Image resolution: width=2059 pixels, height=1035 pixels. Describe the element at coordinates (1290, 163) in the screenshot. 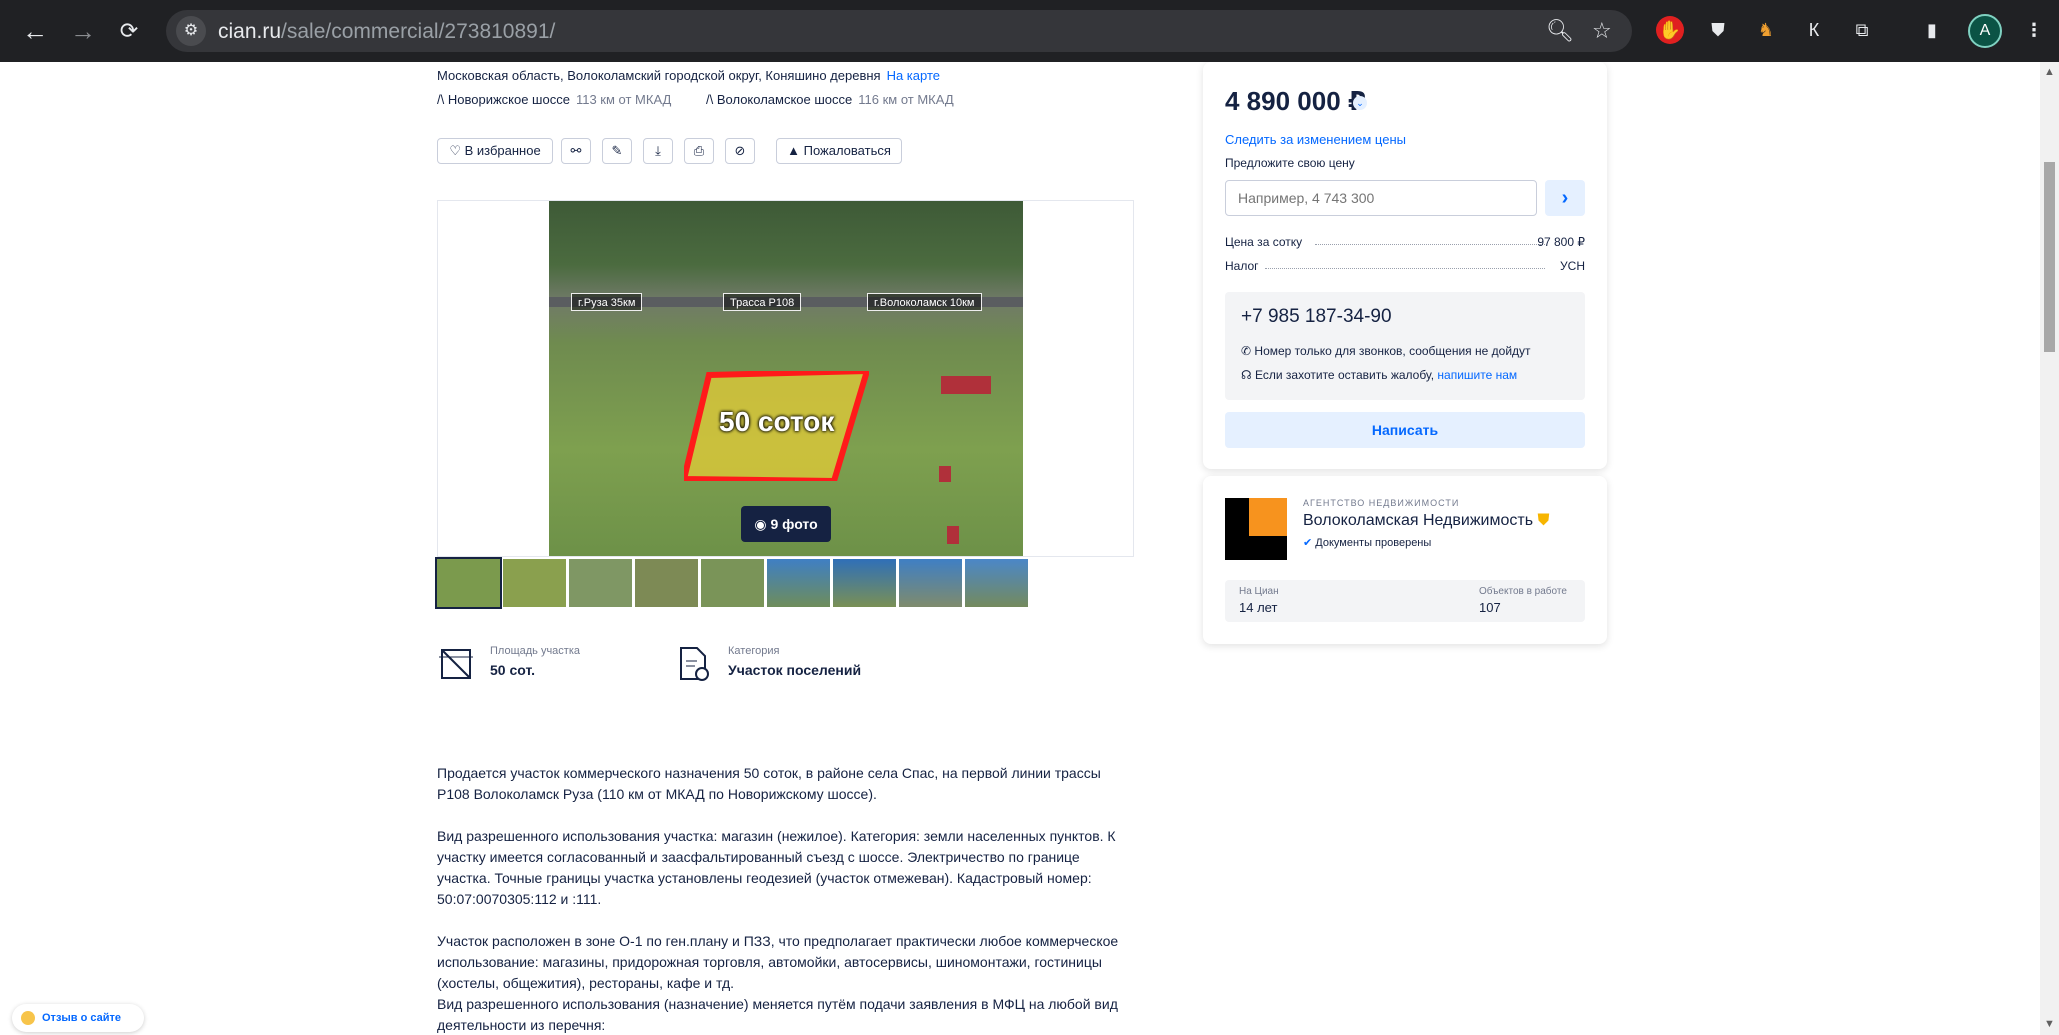

I see `offer-label: Предложите свою цену` at that location.